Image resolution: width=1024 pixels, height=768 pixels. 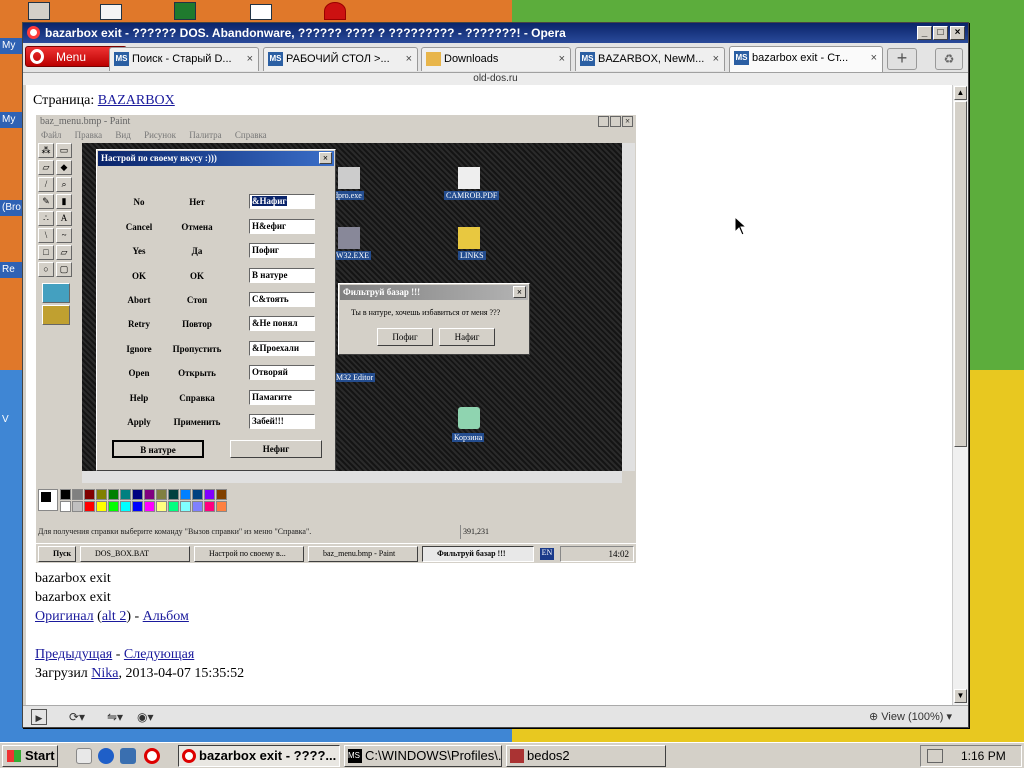 I want to click on upload-date: , 2013-04-07 15:35:52, so click(x=181, y=673).